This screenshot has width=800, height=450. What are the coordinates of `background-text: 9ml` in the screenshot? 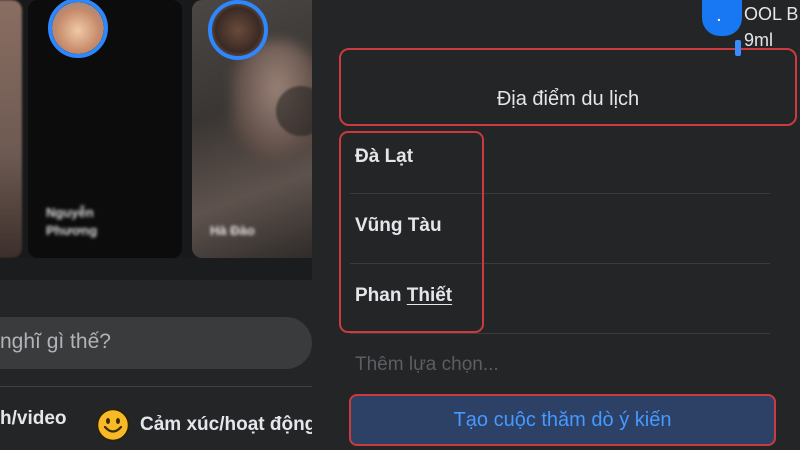 It's located at (759, 40).